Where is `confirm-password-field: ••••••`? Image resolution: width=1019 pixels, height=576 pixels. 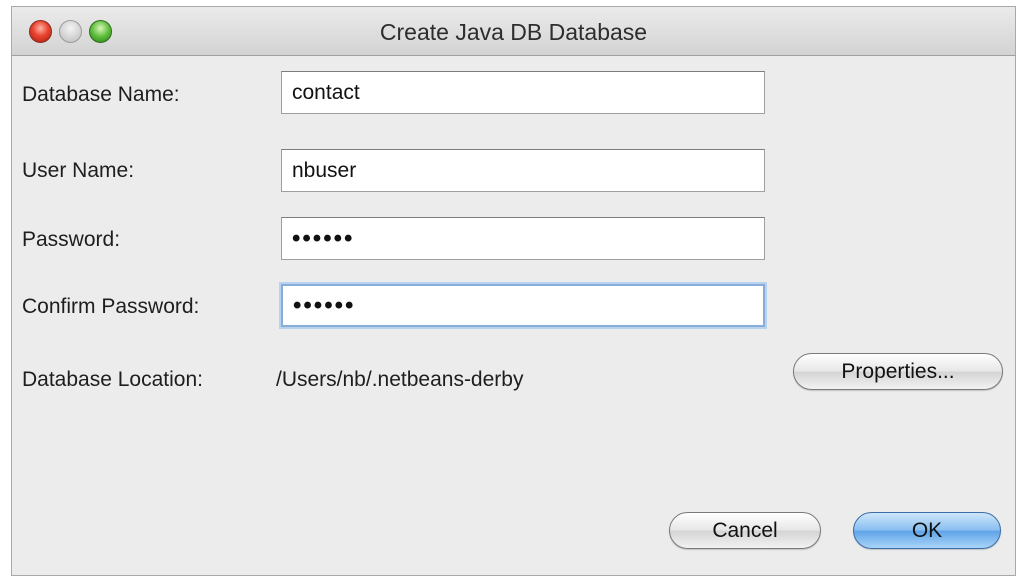
confirm-password-field: •••••• is located at coordinates (523, 305).